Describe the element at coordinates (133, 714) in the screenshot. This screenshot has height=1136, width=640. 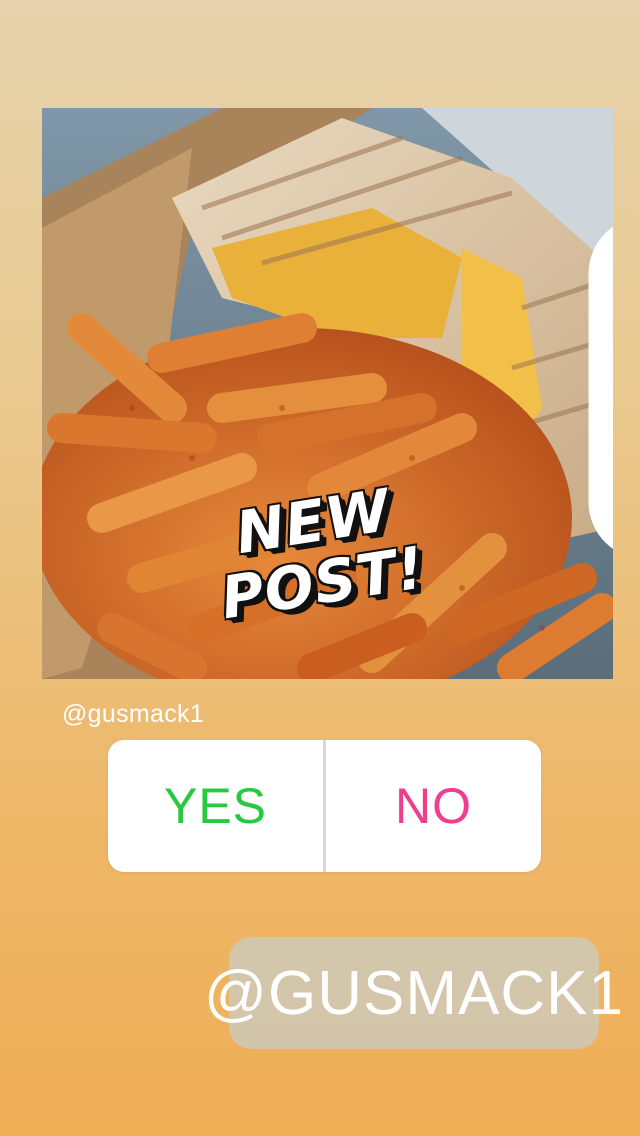
I see `mention-text: @gusmack1` at that location.